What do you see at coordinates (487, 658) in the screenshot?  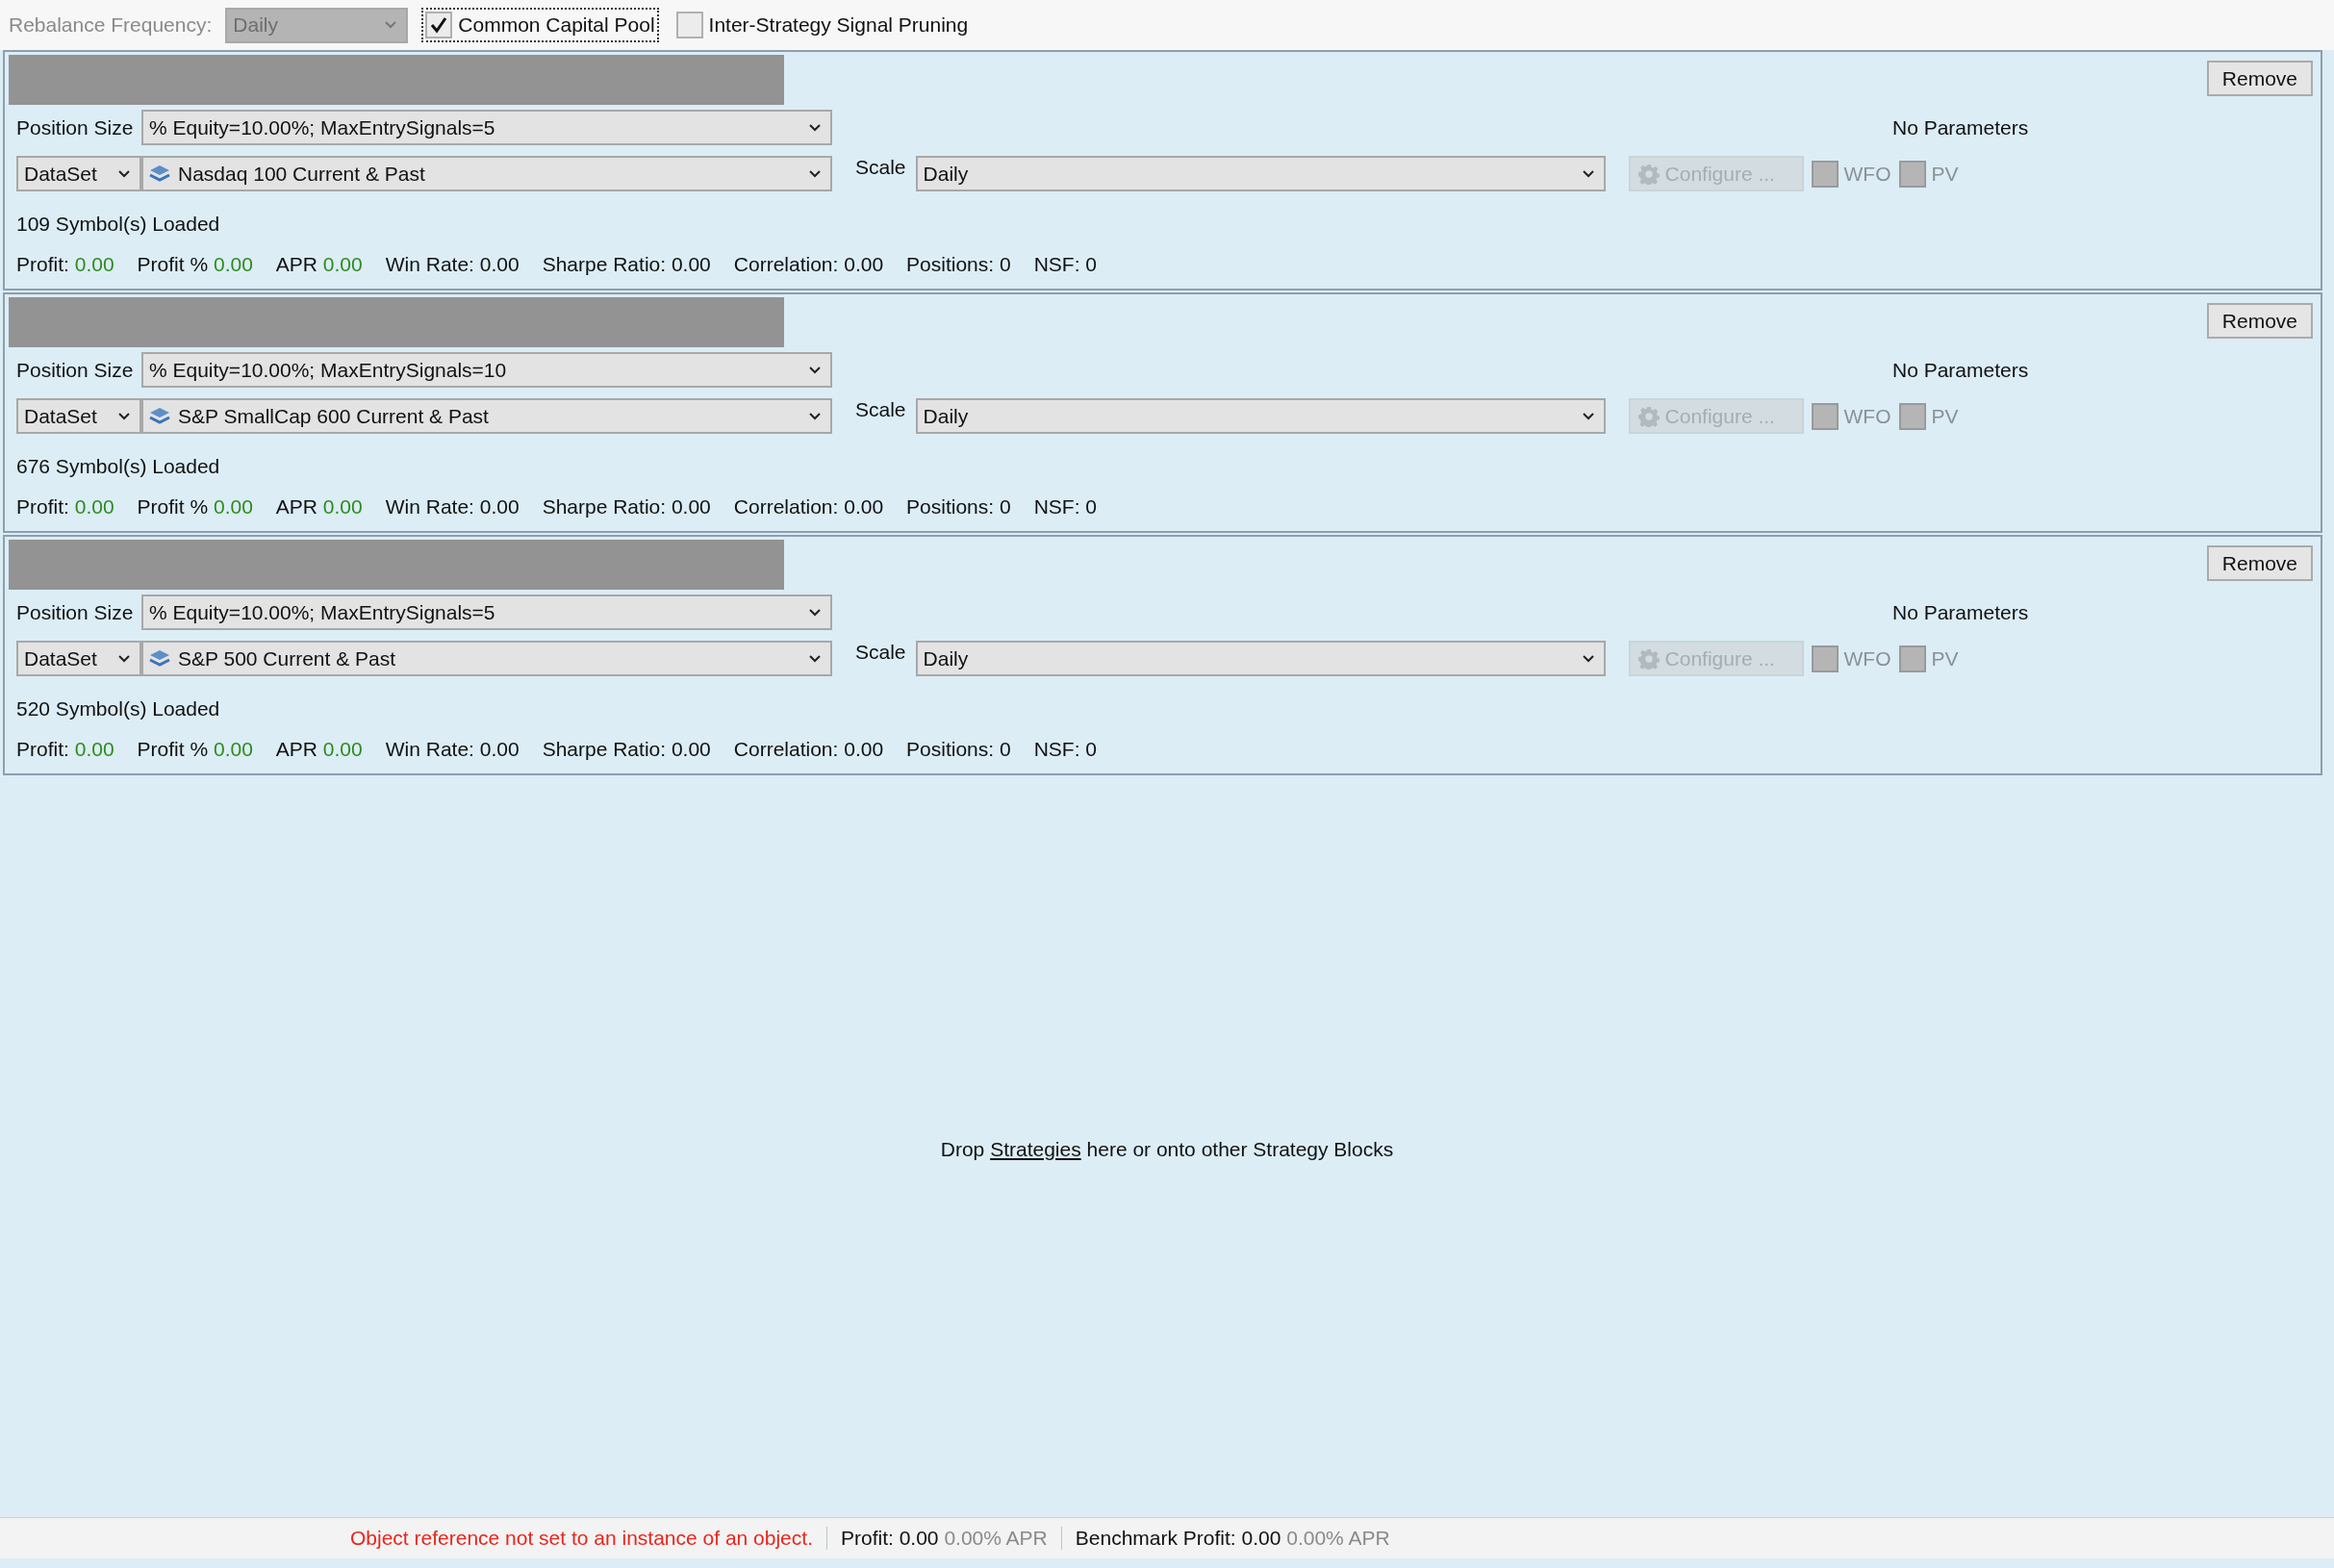 I see `symbol-list-dropdown: S&P 500 Current & Past` at bounding box center [487, 658].